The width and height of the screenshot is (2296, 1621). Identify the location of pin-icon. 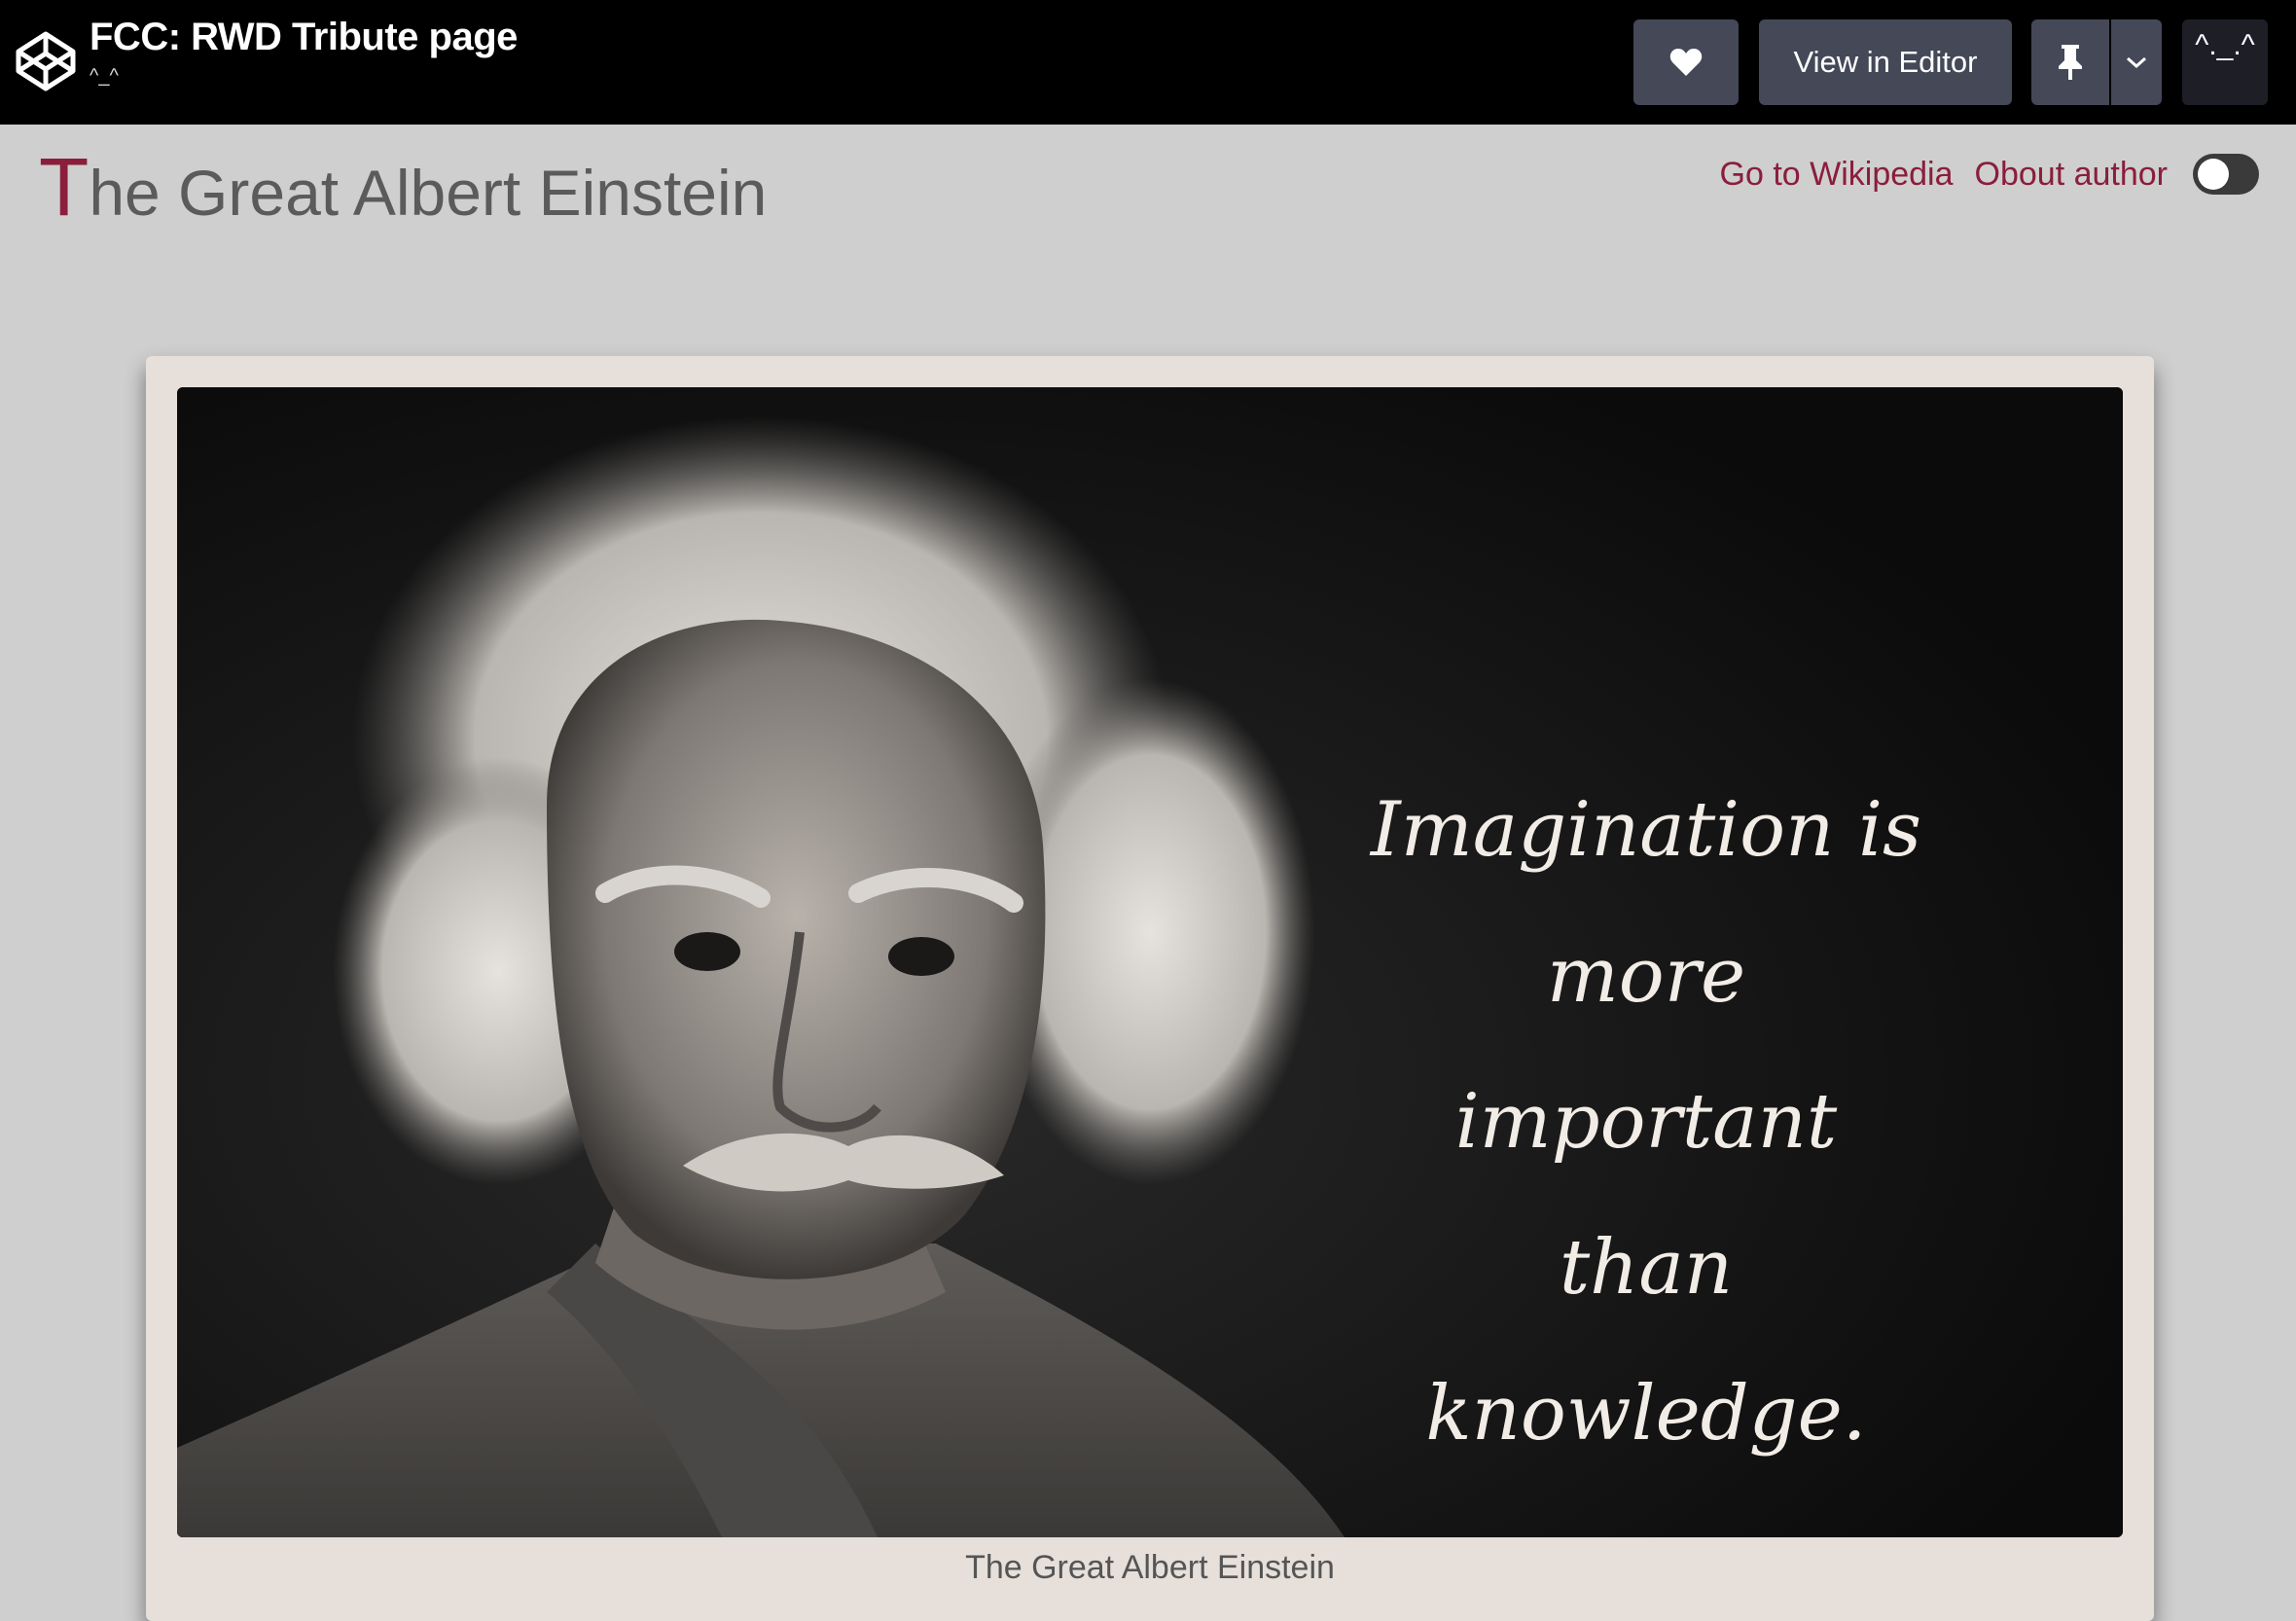
(2070, 63).